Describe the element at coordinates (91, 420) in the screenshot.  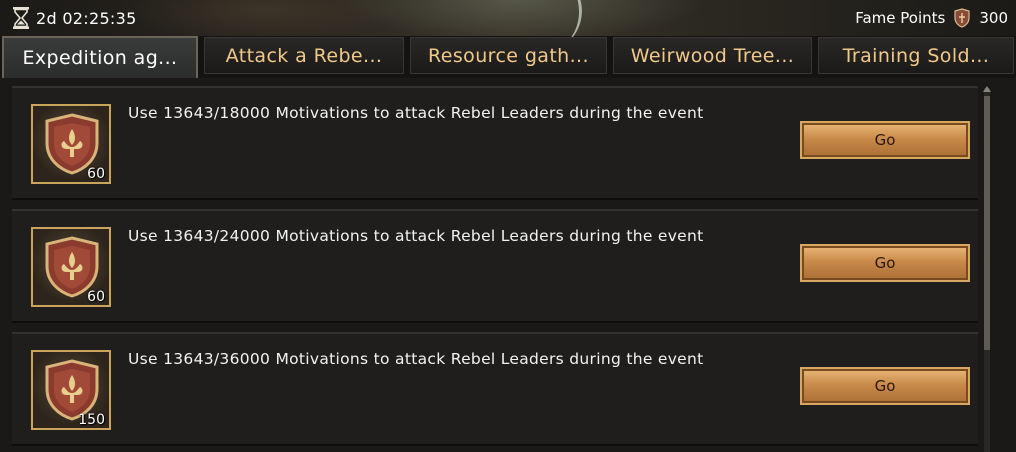
I see `reward-count: 150` at that location.